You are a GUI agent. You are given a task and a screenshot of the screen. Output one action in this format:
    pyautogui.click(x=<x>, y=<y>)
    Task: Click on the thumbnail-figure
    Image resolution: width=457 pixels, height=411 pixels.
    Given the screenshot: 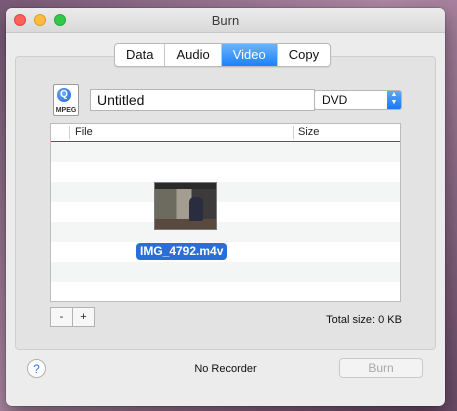 What is the action you would take?
    pyautogui.click(x=196, y=209)
    